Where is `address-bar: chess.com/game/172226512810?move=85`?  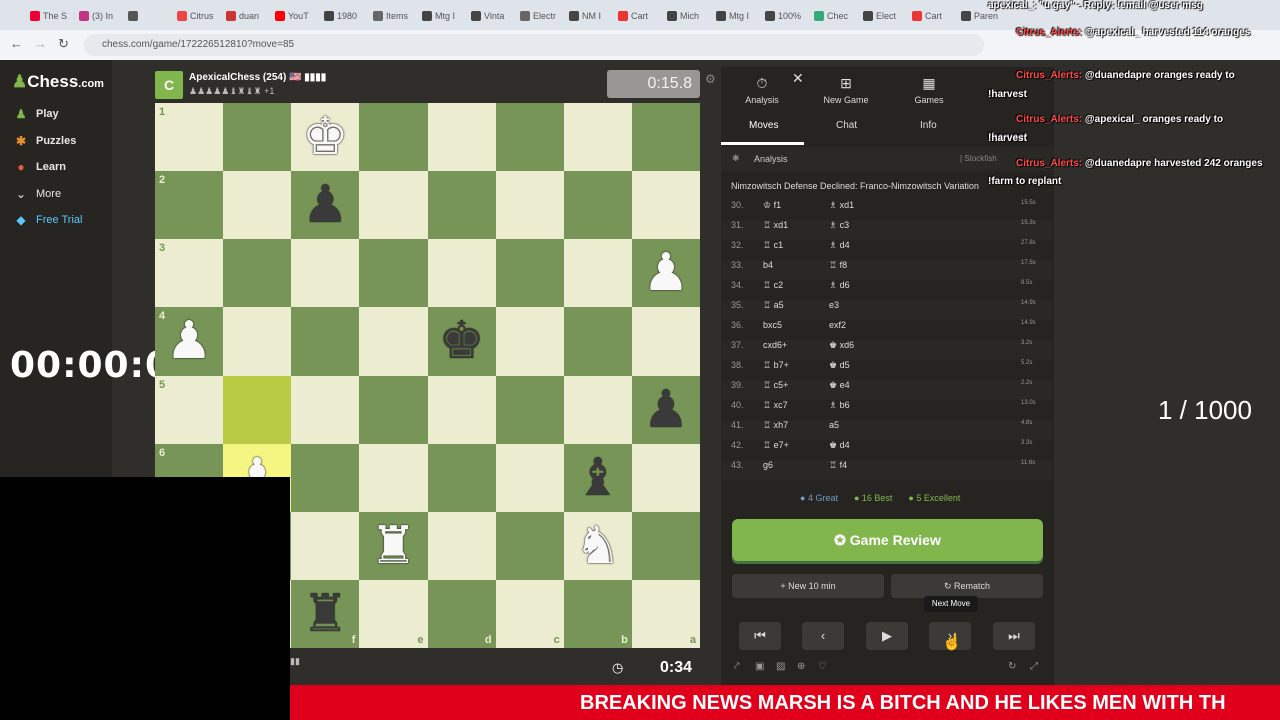 address-bar: chess.com/game/172226512810?move=85 is located at coordinates (534, 45).